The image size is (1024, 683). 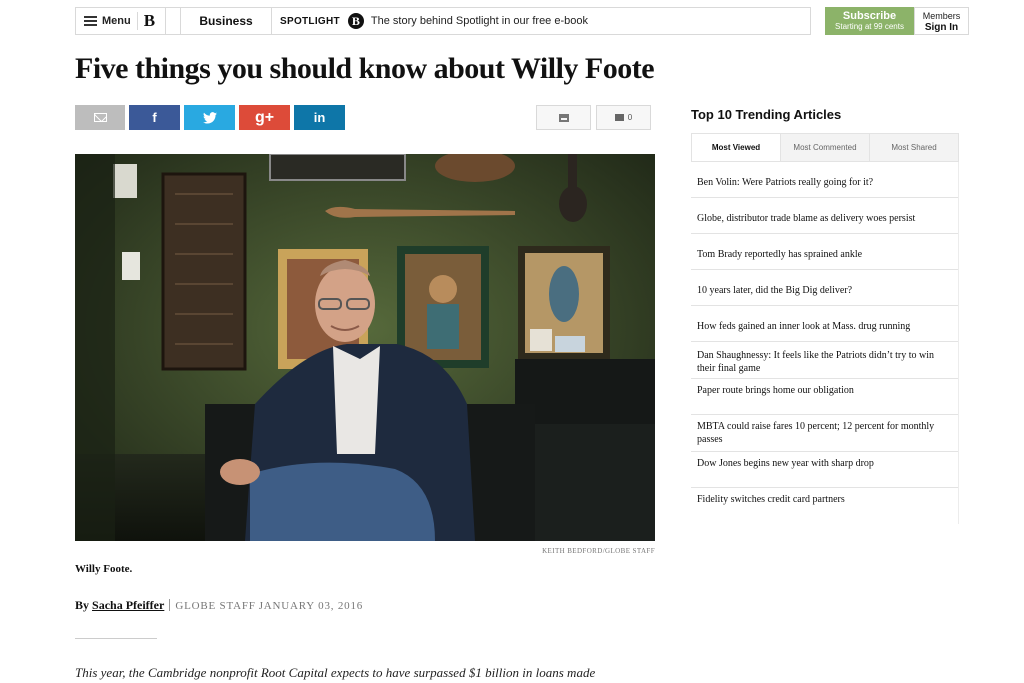 What do you see at coordinates (766, 114) in the screenshot?
I see `trending-title: Top 10 Trending Articles` at bounding box center [766, 114].